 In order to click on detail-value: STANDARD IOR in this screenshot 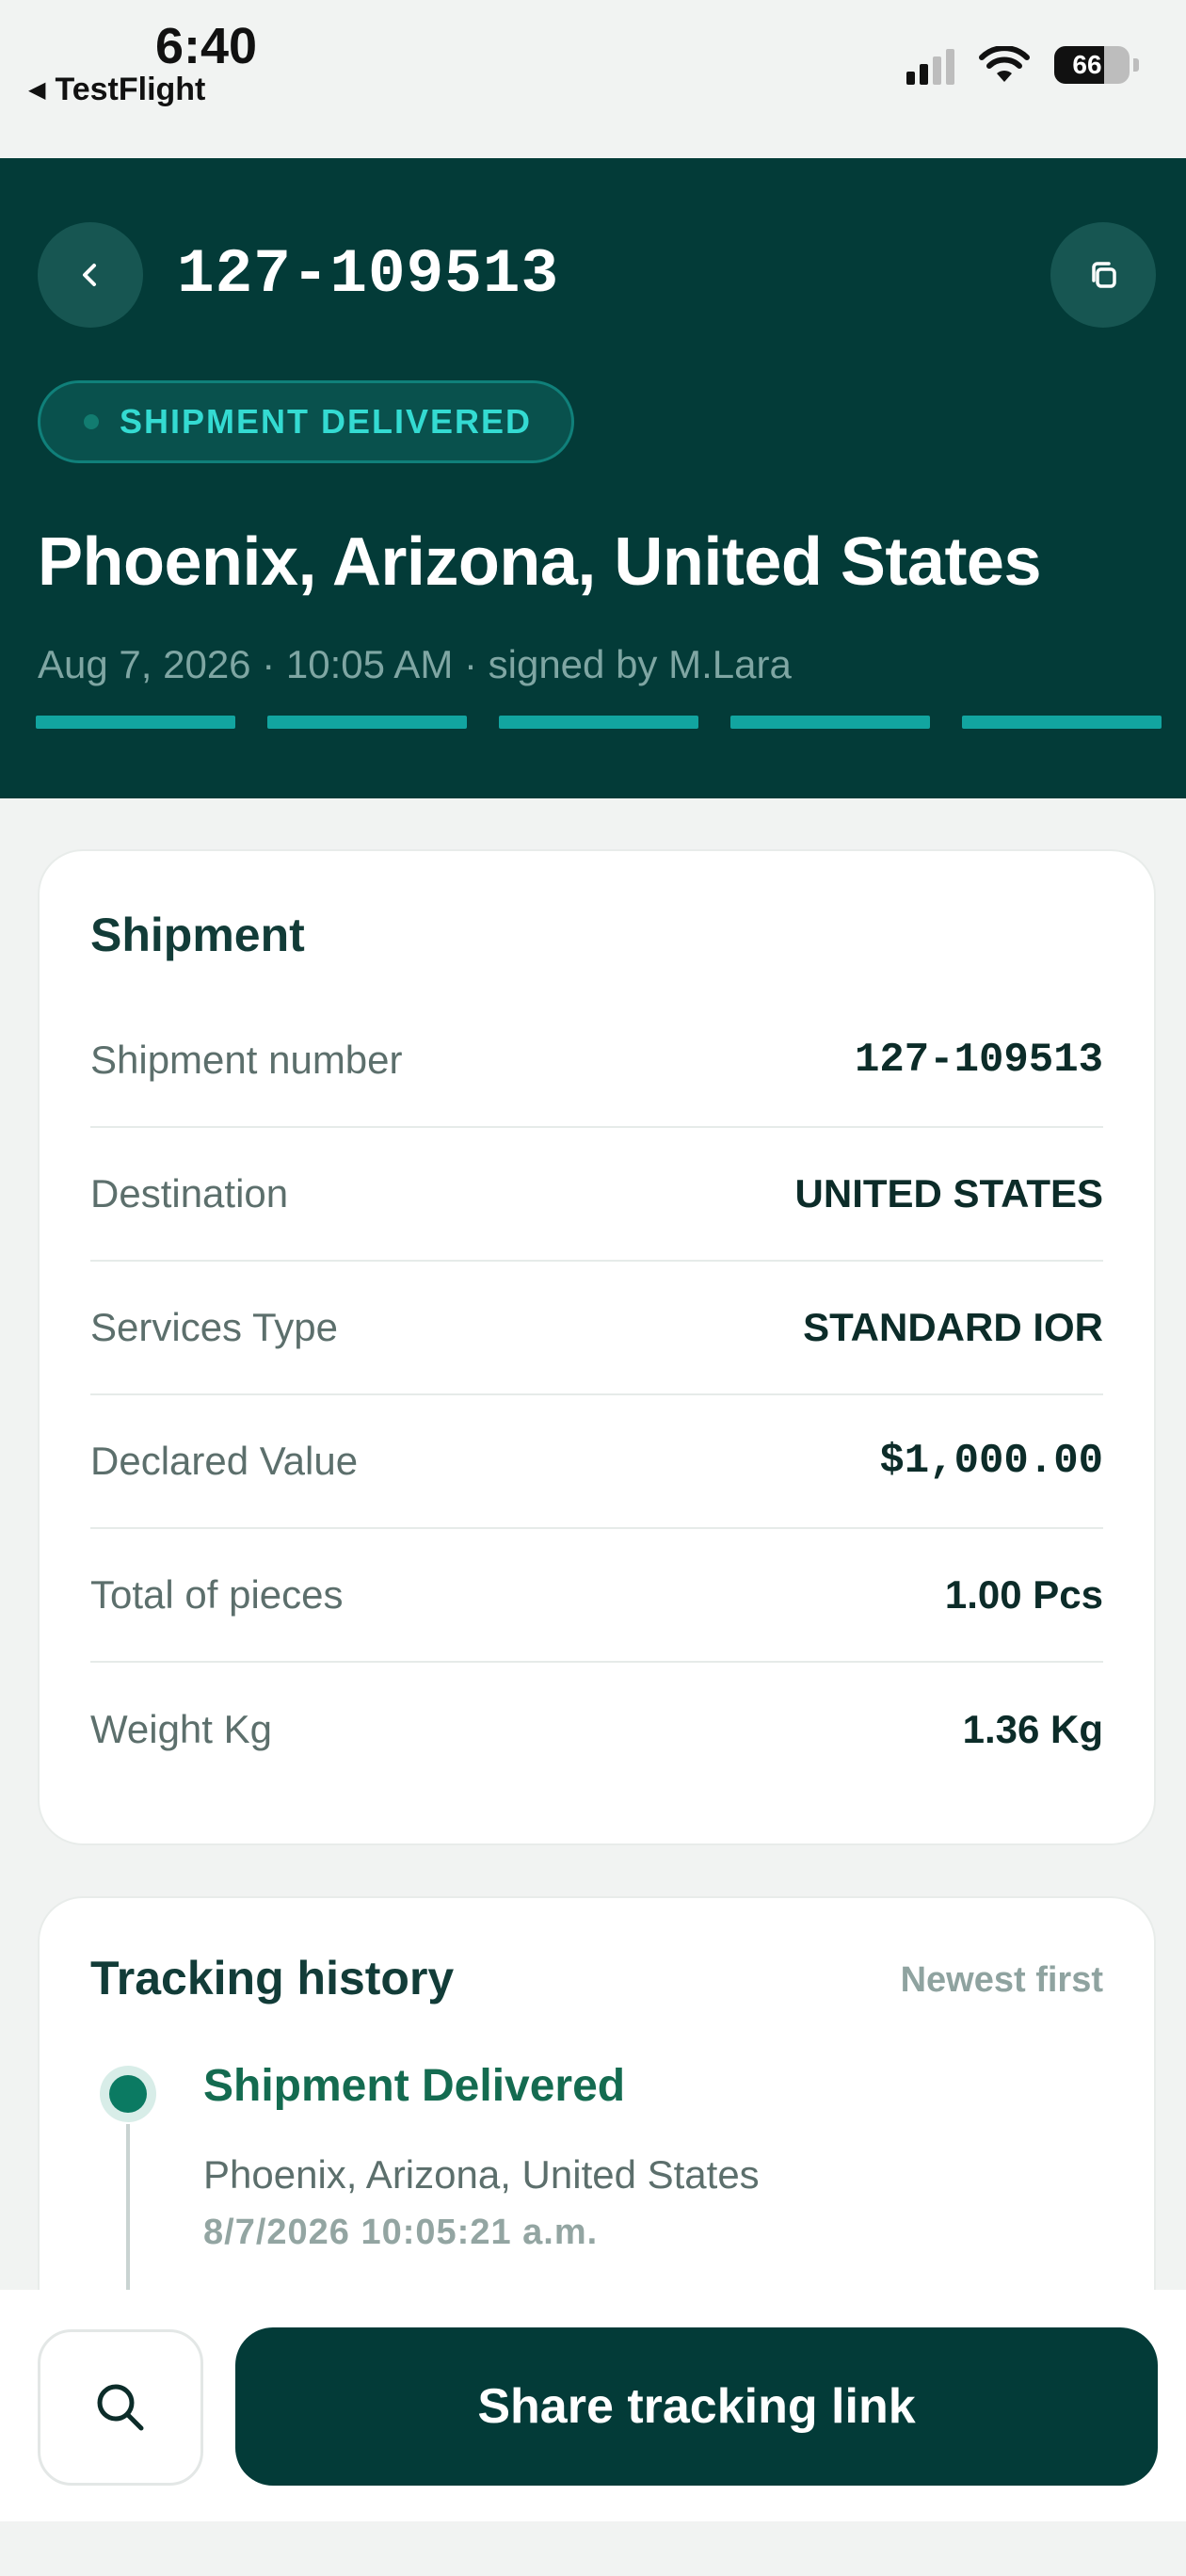, I will do `click(953, 1327)`.